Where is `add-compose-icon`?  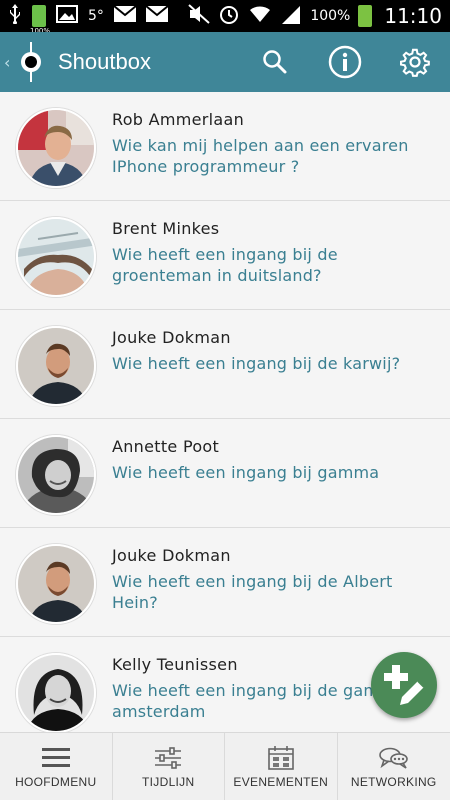 add-compose-icon is located at coordinates (404, 685).